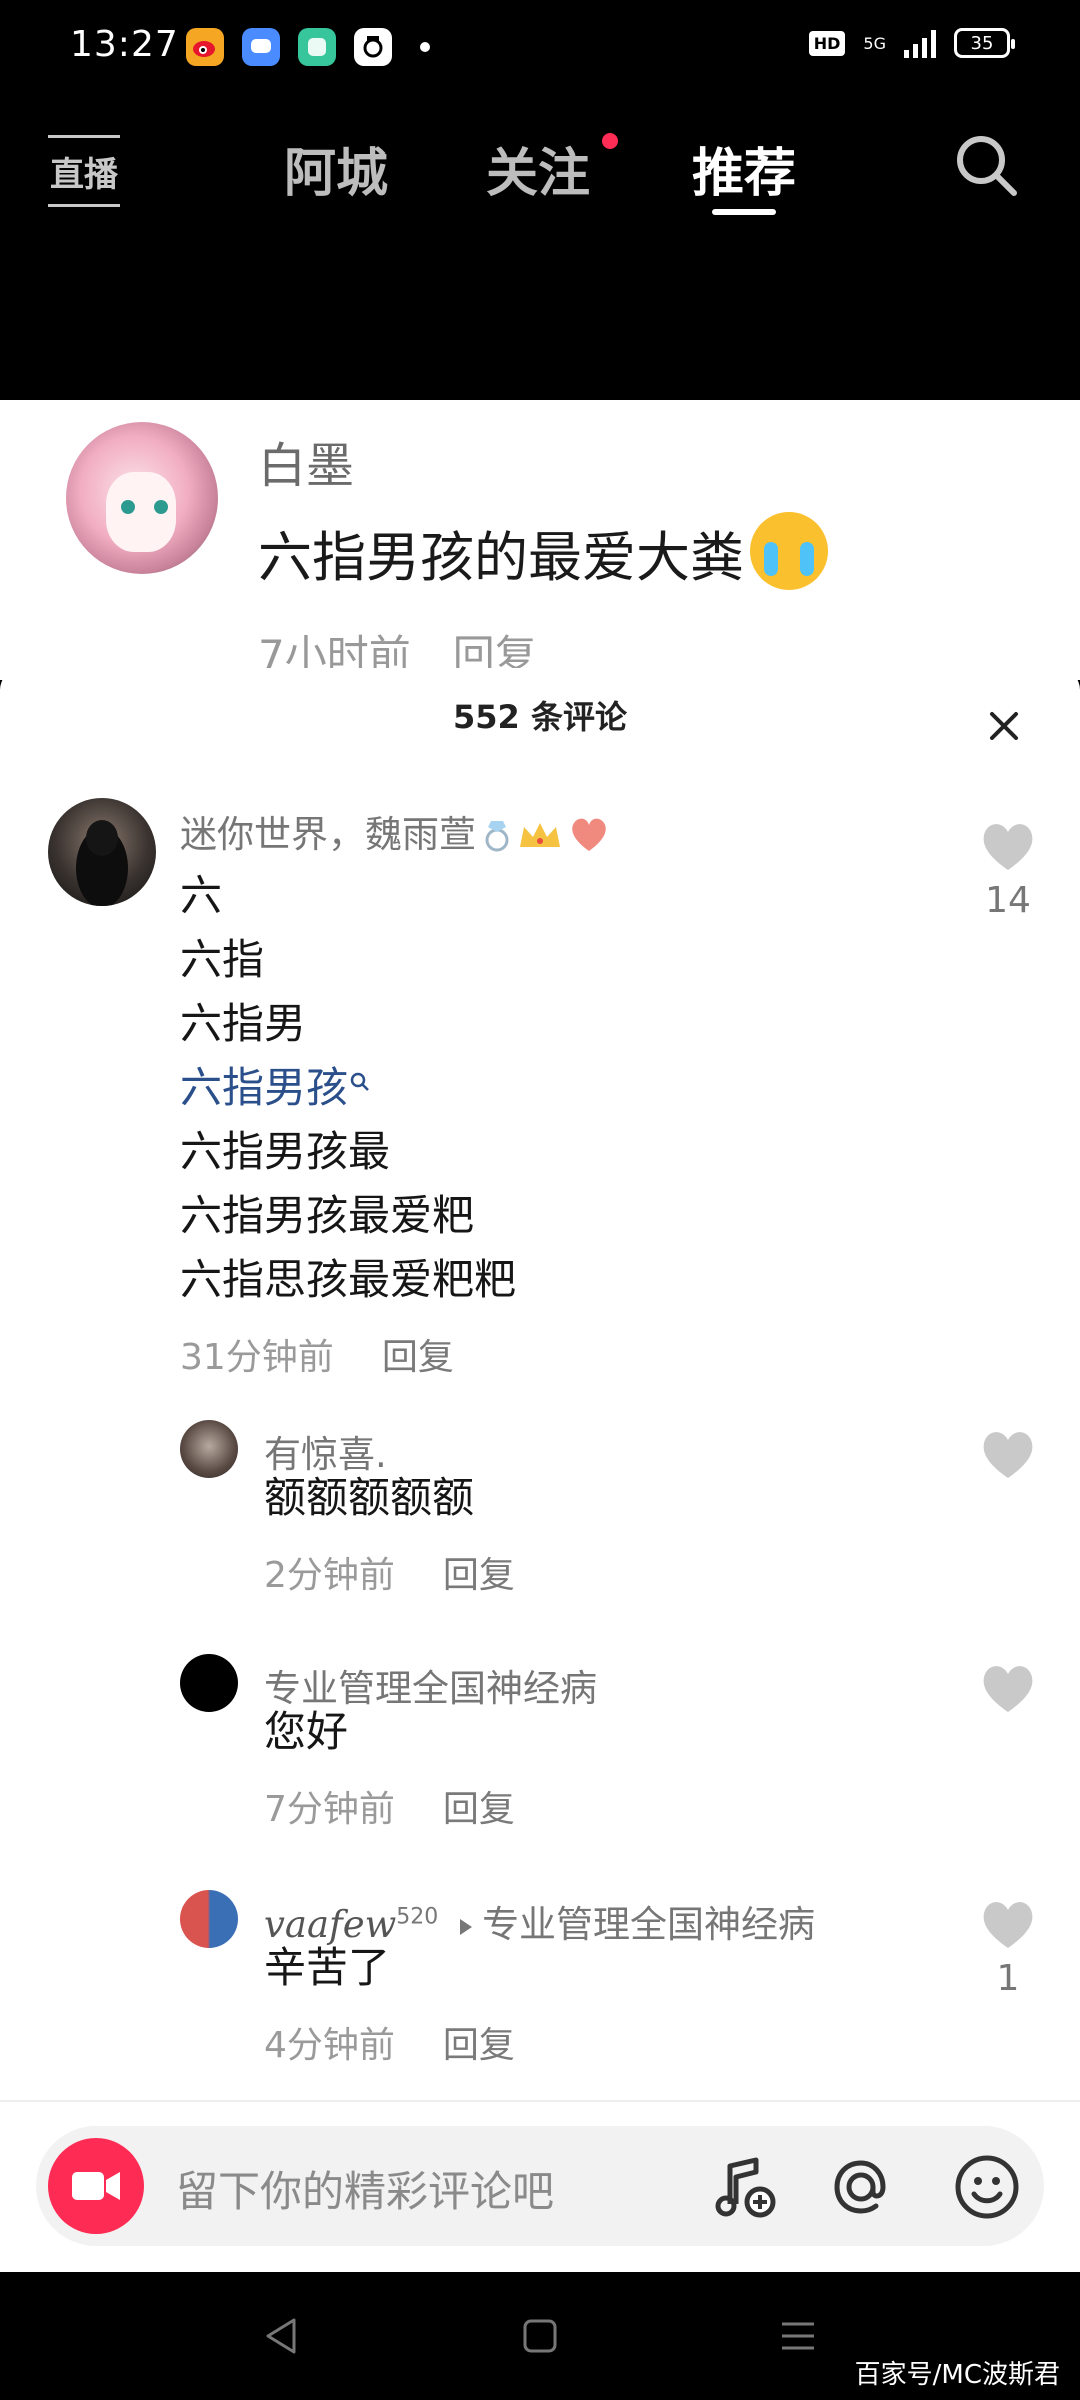 The image size is (1080, 2400). Describe the element at coordinates (798, 2336) in the screenshot. I see `recents-icon` at that location.